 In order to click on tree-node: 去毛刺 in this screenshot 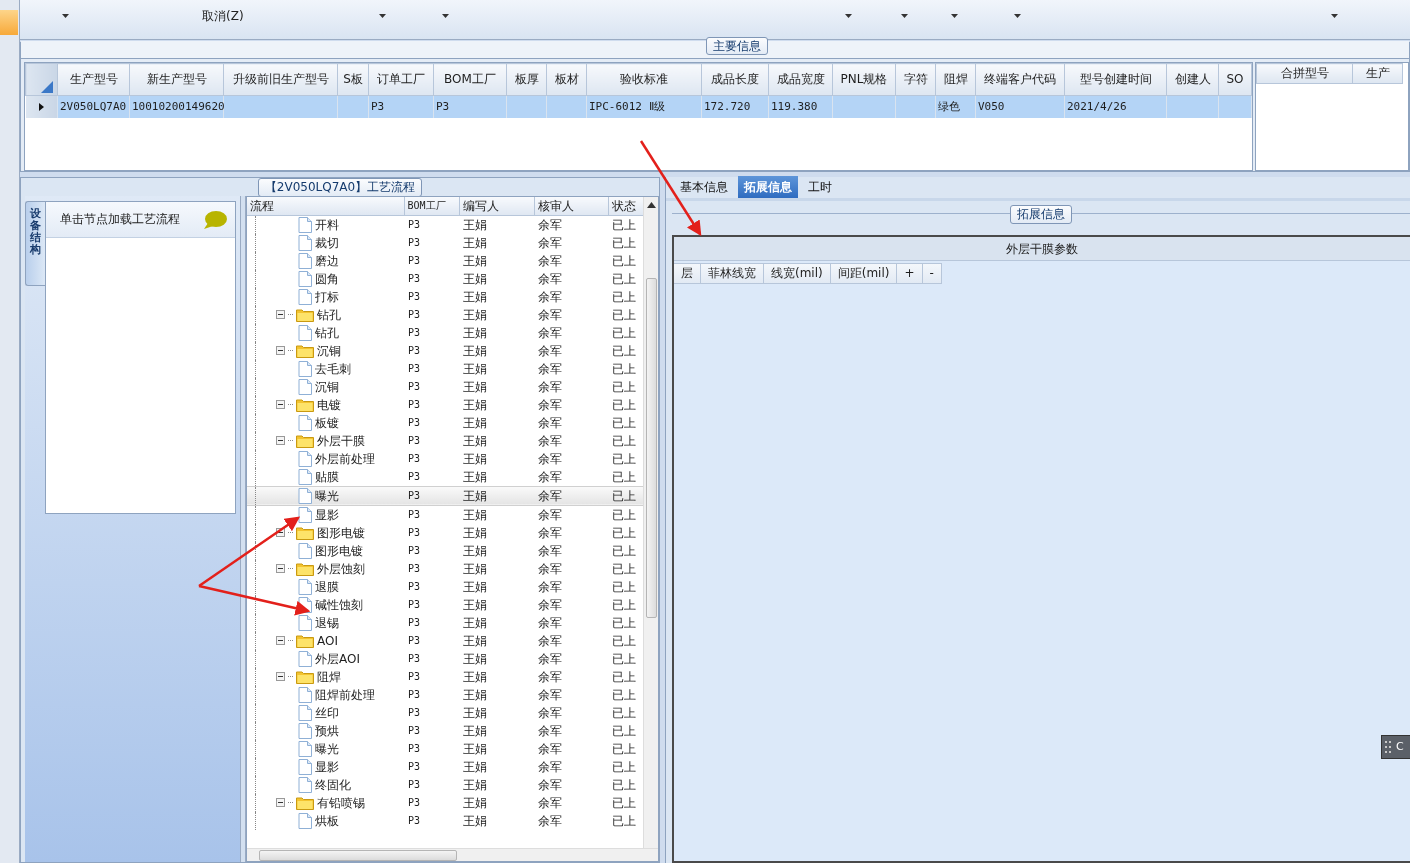, I will do `click(325, 368)`.